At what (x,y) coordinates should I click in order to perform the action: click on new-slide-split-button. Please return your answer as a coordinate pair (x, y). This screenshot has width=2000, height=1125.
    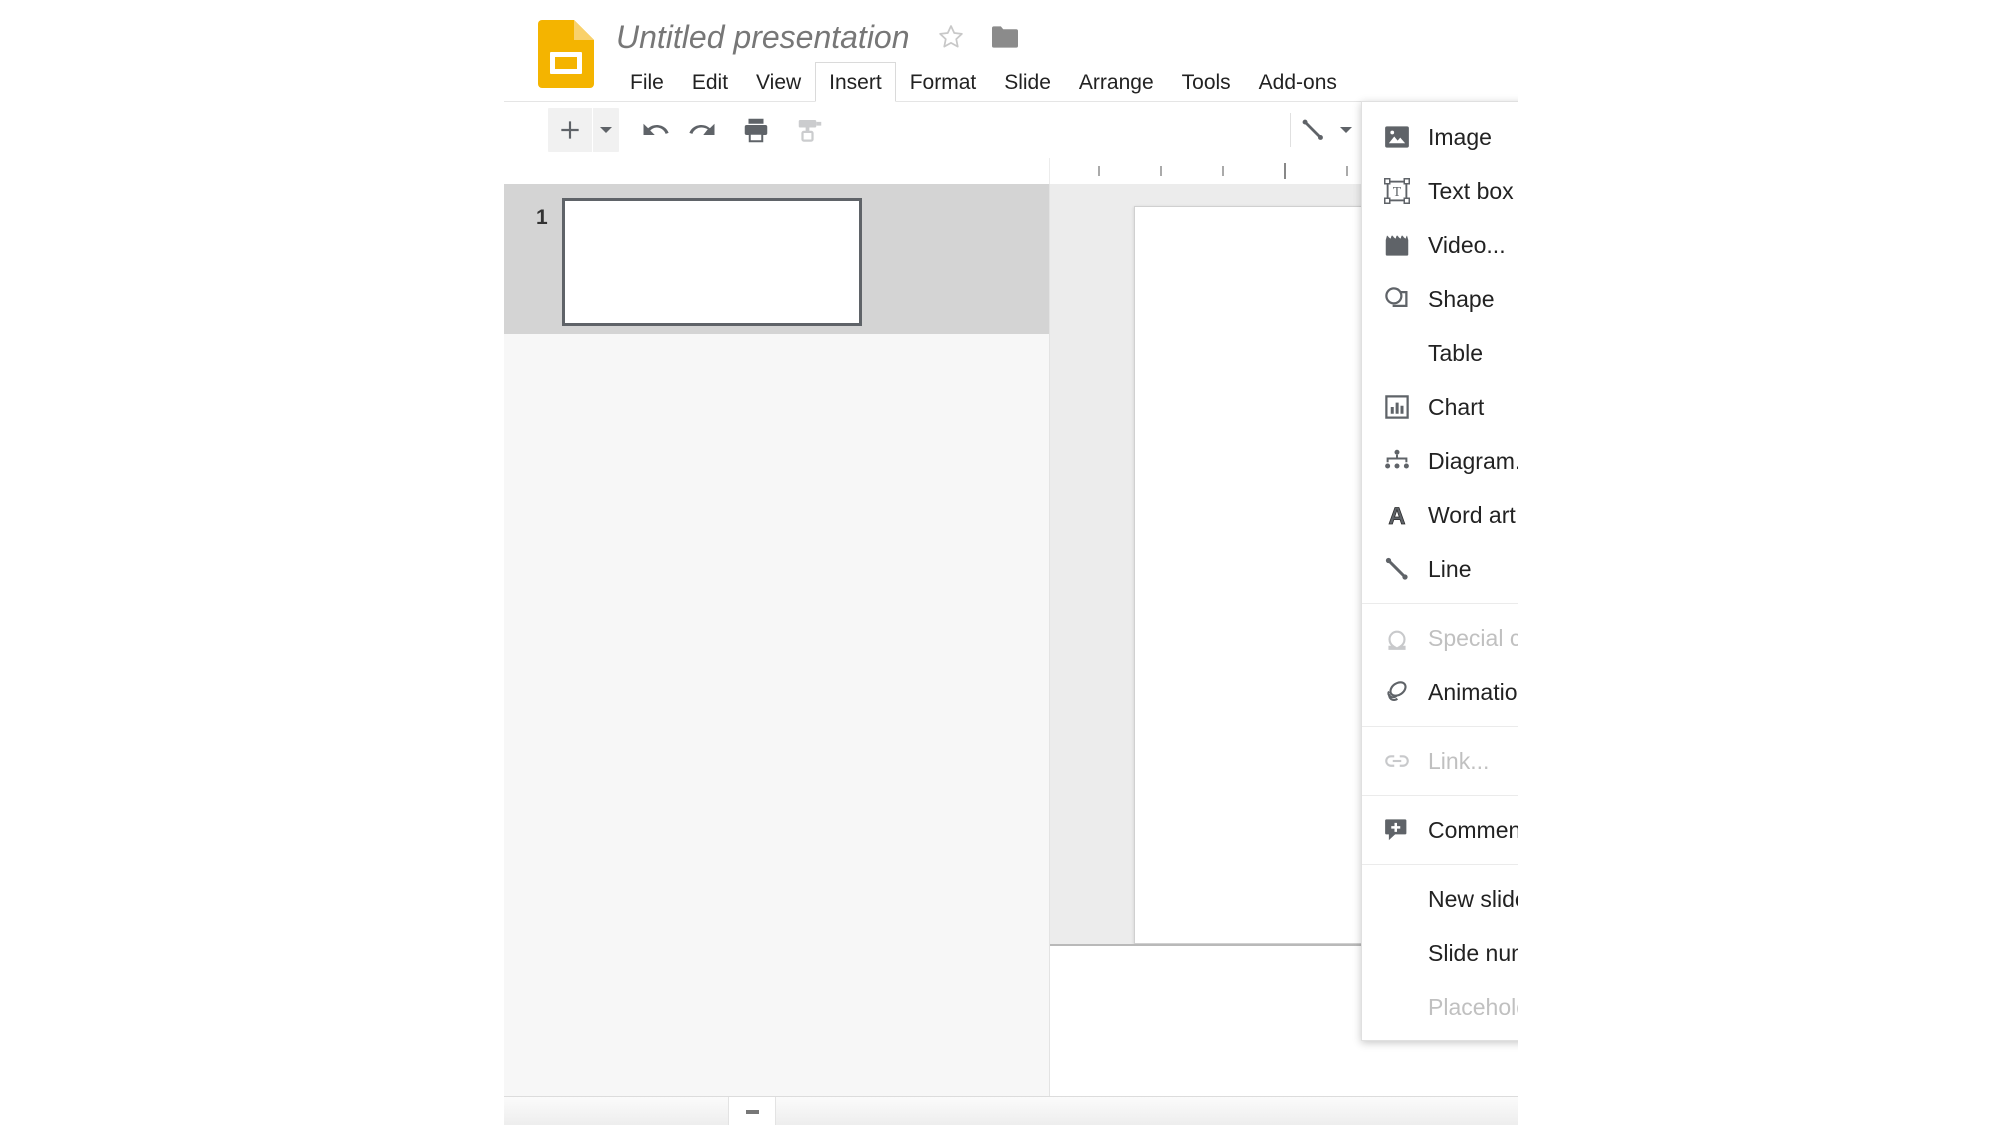
    Looking at the image, I should click on (583, 130).